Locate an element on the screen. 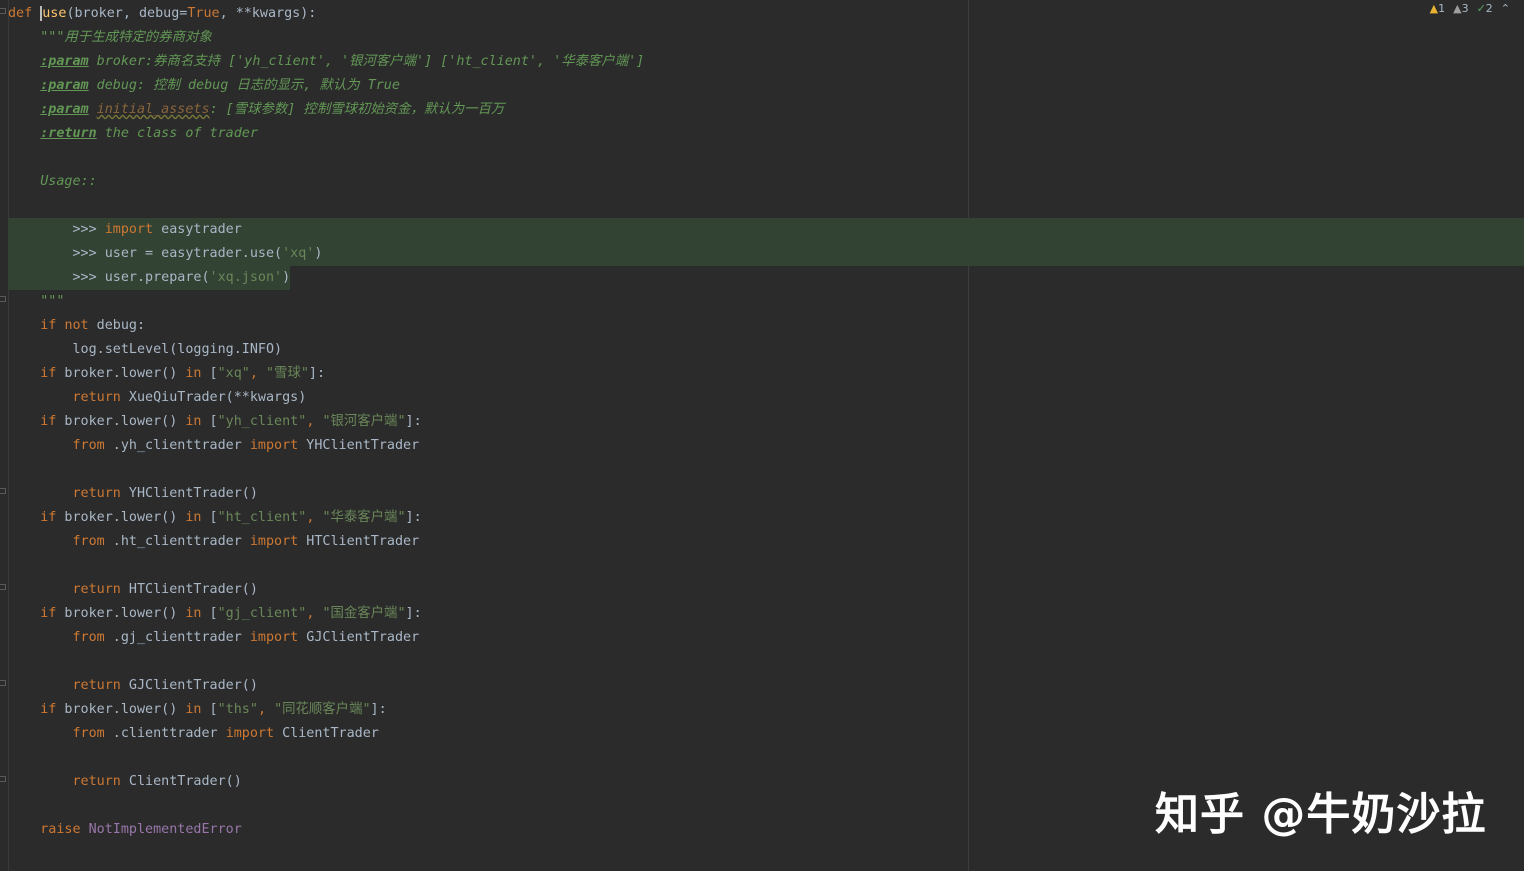 This screenshot has width=1524, height=871. code-line: raise NotImplementedError is located at coordinates (326, 830).